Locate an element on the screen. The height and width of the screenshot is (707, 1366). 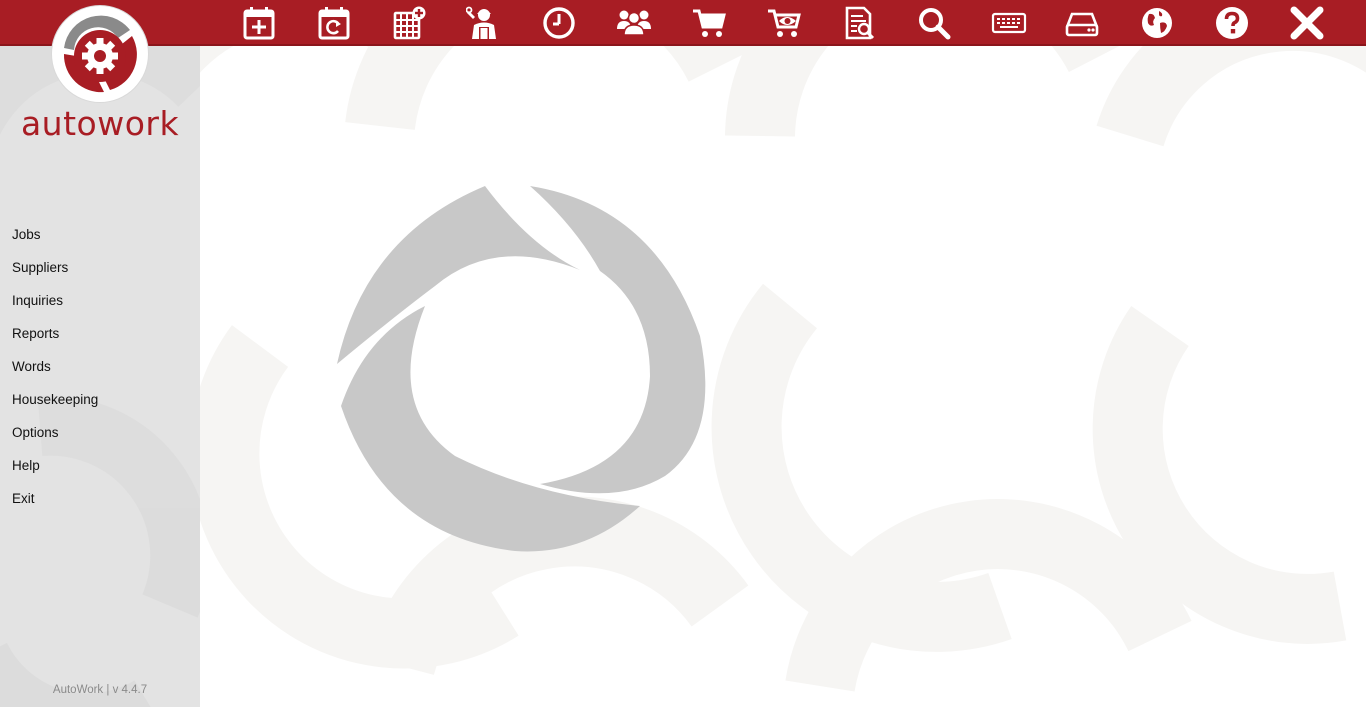
calendar-refresh-icon is located at coordinates (334, 23).